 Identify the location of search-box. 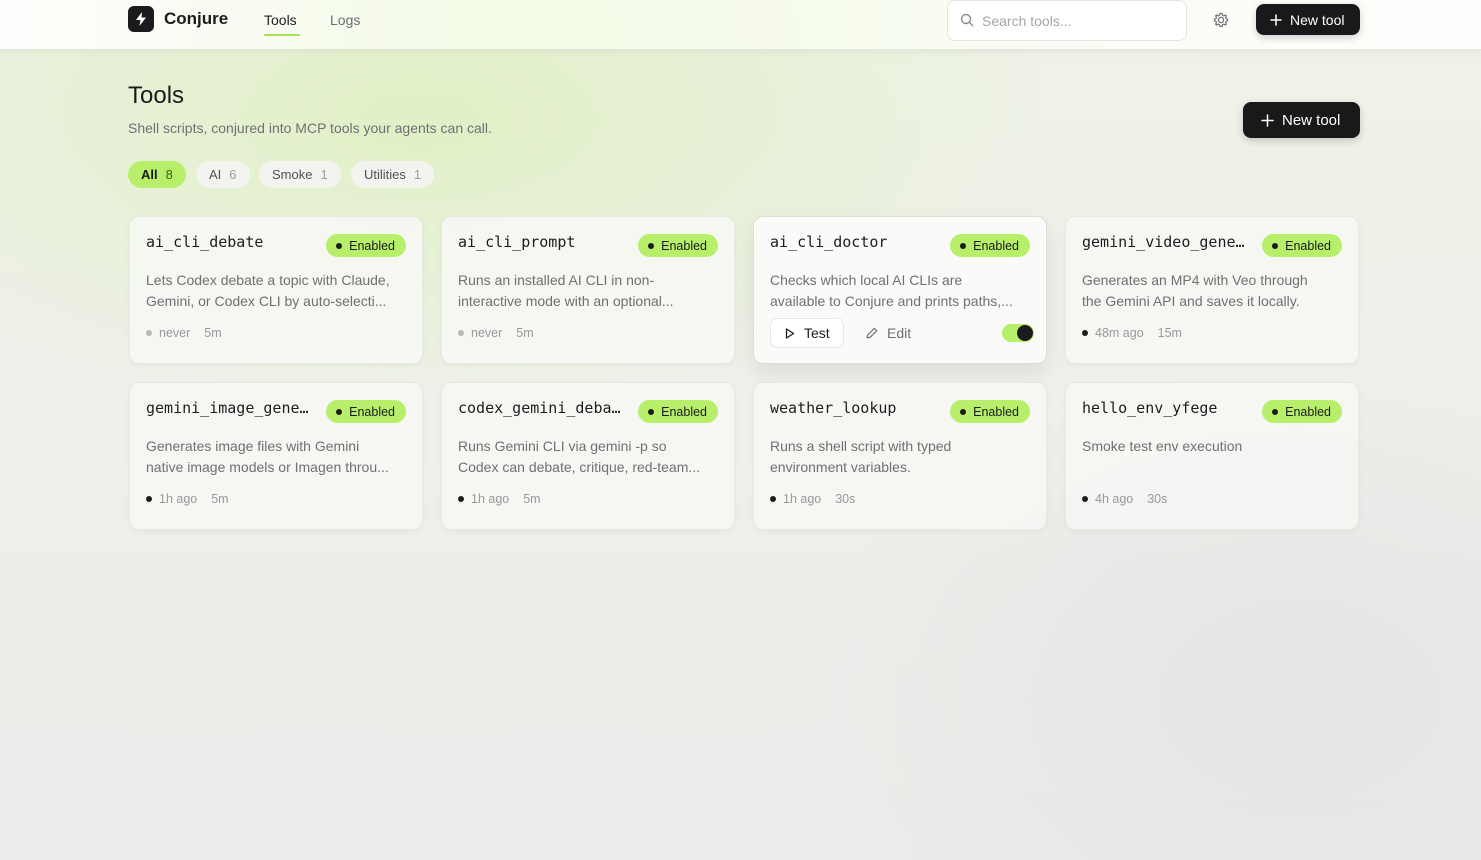
(1067, 20).